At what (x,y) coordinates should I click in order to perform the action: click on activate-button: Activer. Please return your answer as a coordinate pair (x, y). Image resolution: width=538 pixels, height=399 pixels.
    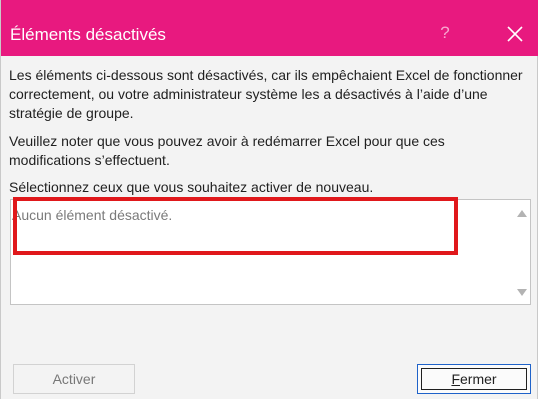
    Looking at the image, I should click on (74, 379).